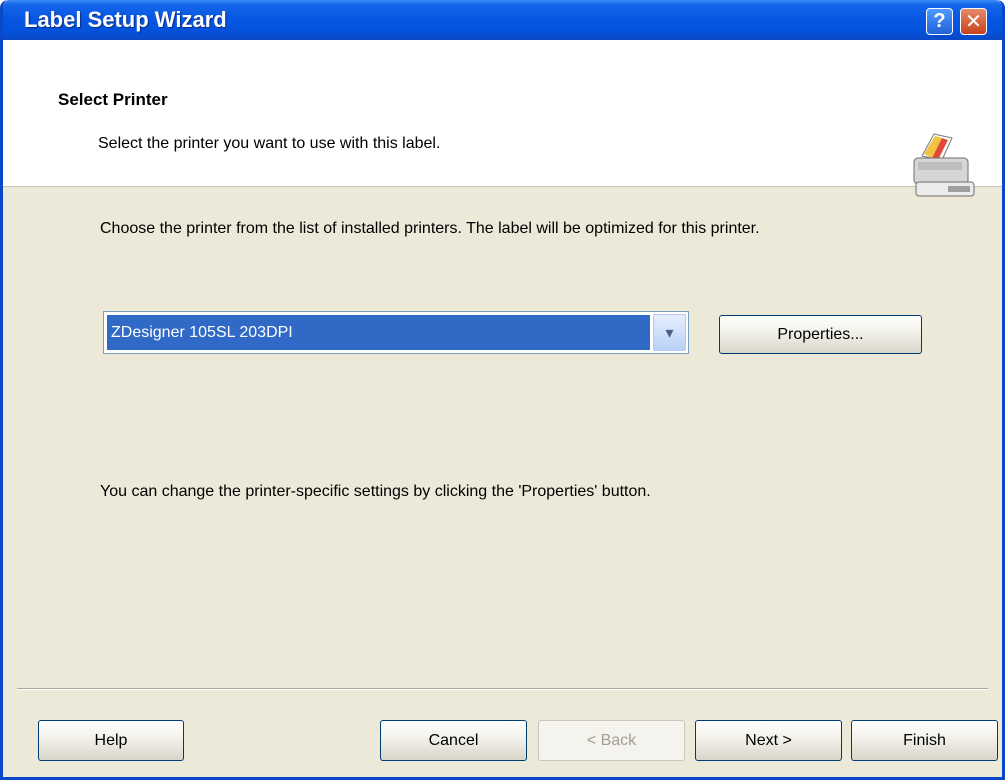  I want to click on help-button: Help, so click(111, 740).